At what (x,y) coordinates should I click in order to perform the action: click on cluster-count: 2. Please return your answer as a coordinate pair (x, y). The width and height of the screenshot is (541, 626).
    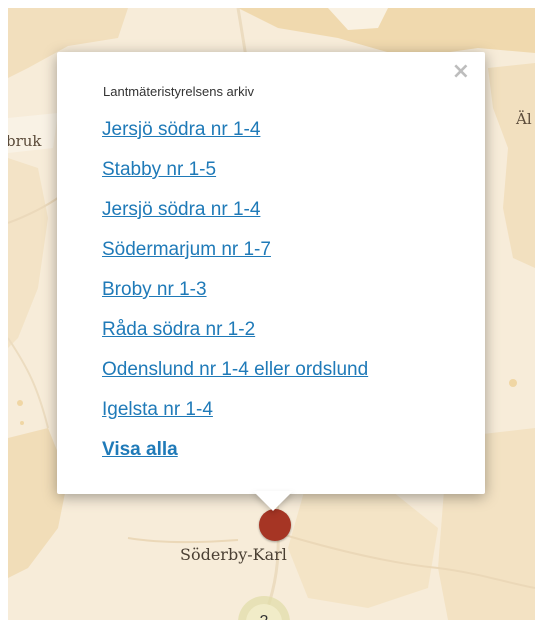
    Looking at the image, I should click on (264, 612).